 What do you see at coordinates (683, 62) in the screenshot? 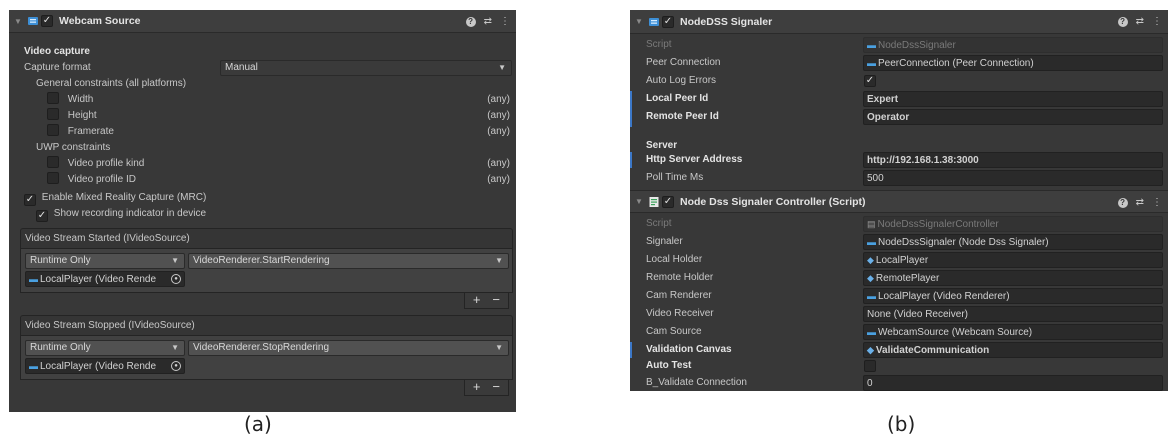
I see `peer-connection-label: Peer Connection` at bounding box center [683, 62].